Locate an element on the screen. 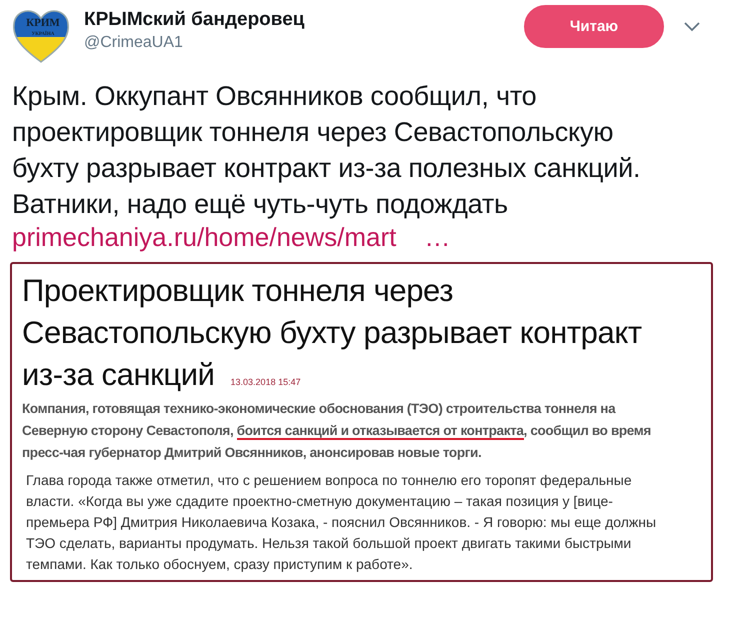 The height and width of the screenshot is (631, 731). lead-text: Компания, готовящая технико-экономические обоснования (ТЭО) строительства тоннеля на is located at coordinates (319, 408).